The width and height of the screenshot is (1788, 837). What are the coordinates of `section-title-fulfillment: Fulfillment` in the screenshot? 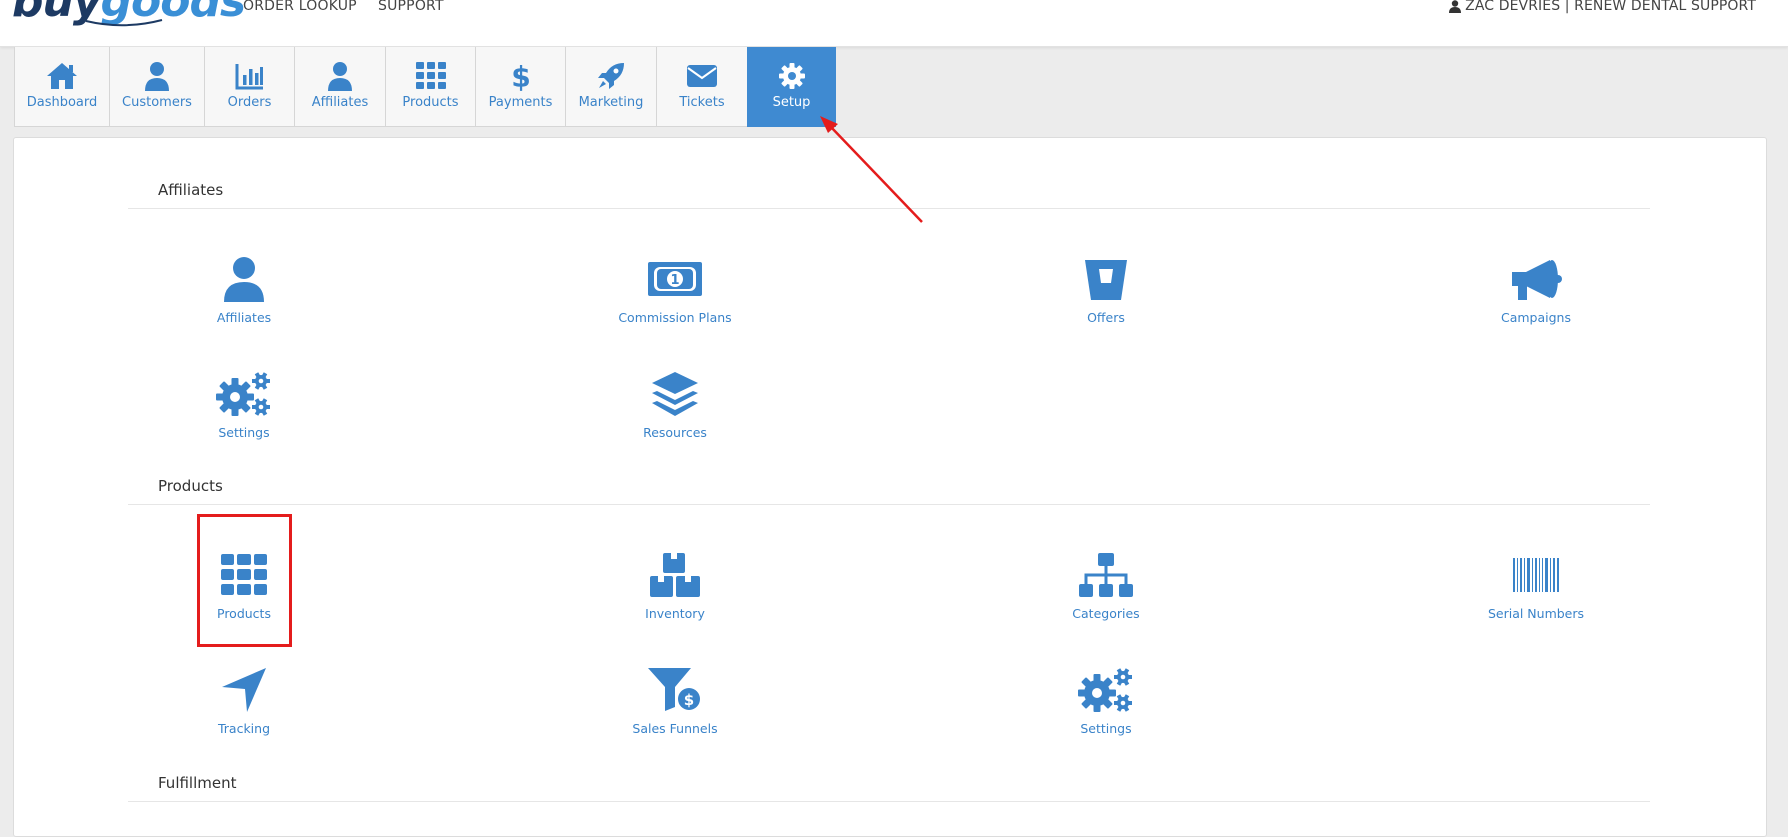 It's located at (197, 783).